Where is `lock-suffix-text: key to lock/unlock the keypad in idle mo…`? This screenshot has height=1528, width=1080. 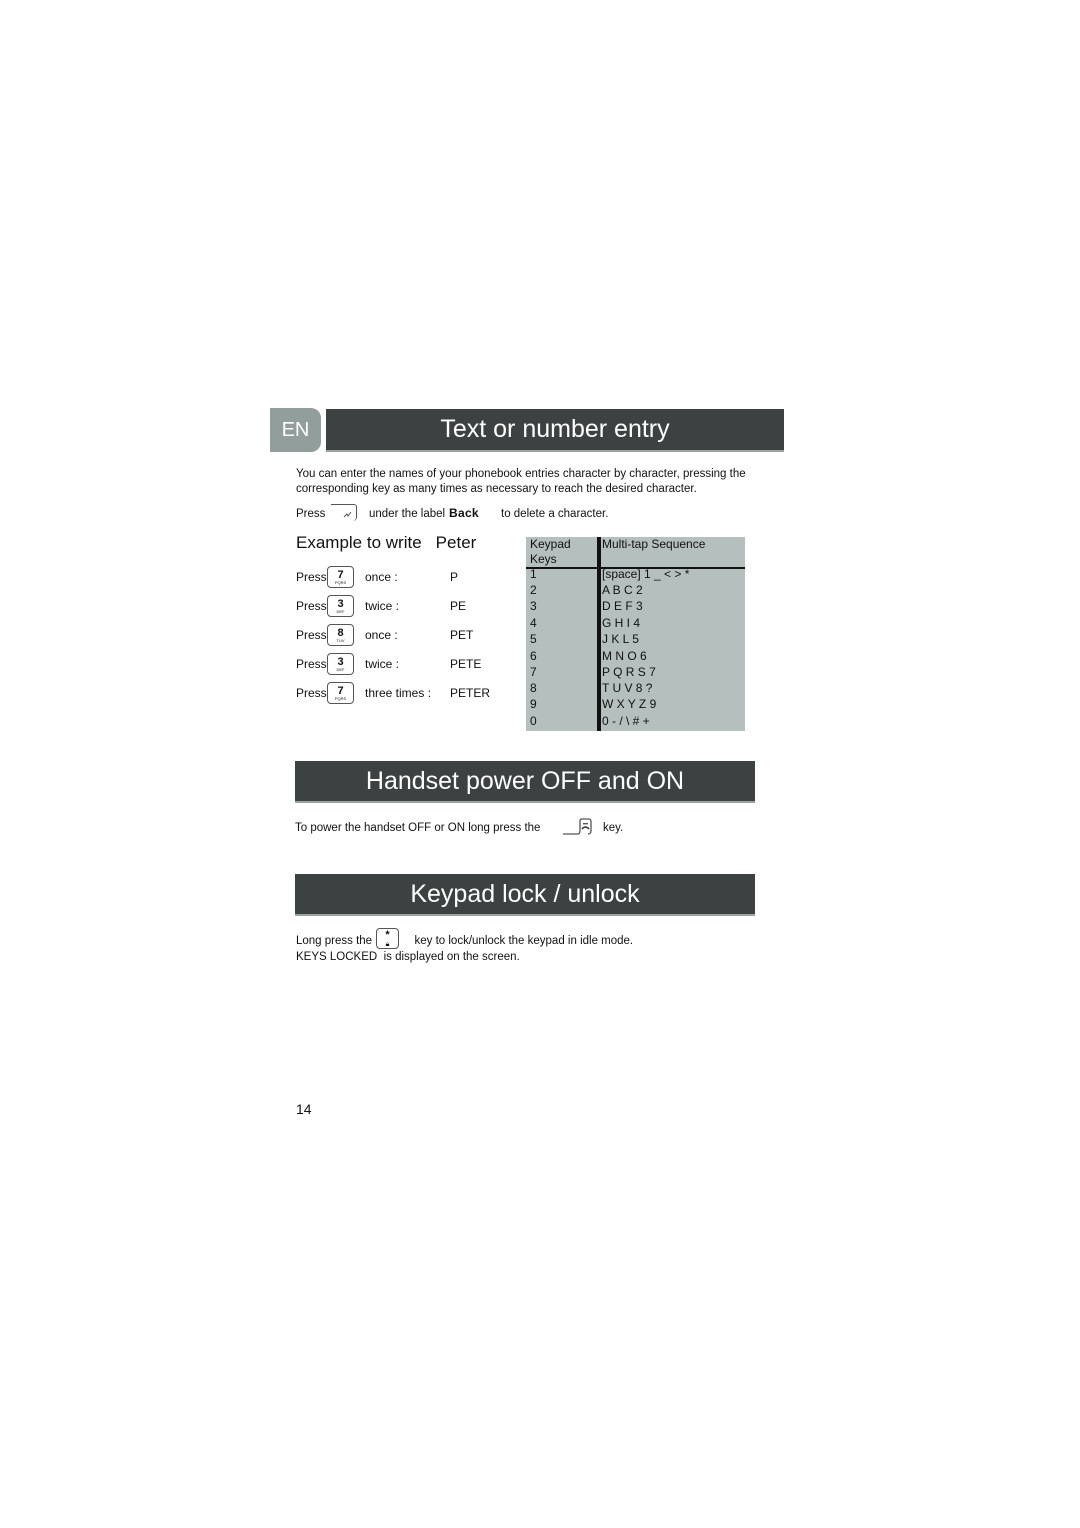 lock-suffix-text: key to lock/unlock the keypad in idle mo… is located at coordinates (524, 941).